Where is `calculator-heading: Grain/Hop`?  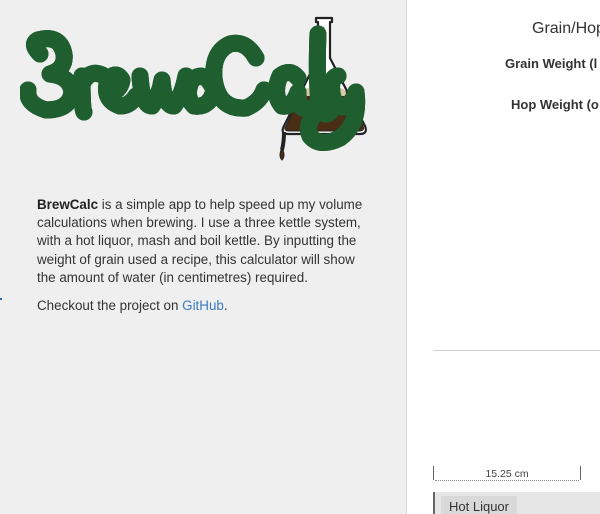
calculator-heading: Grain/Hop is located at coordinates (566, 28).